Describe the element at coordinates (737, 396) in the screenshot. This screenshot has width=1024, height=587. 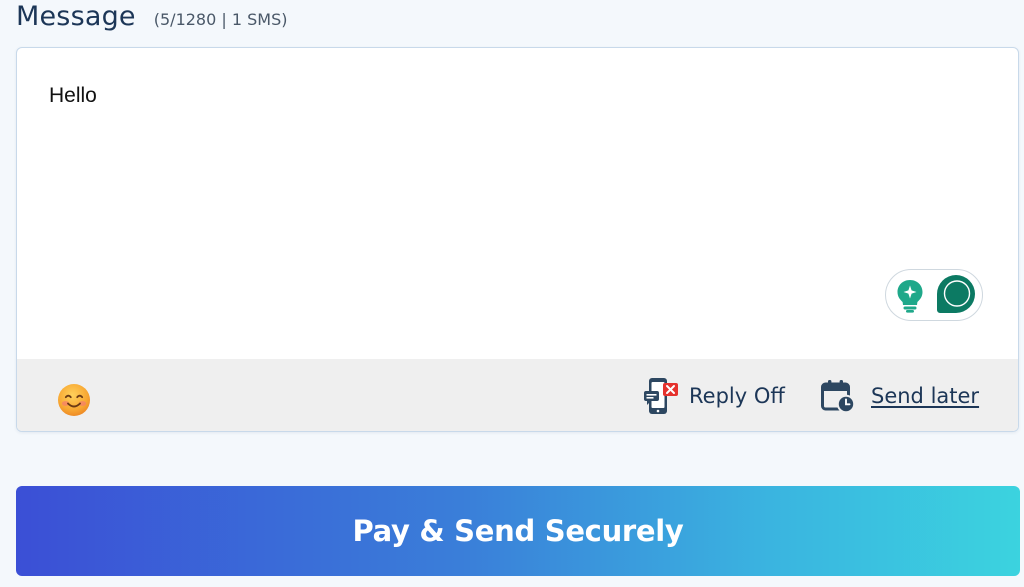
I see `reply-off-label: Reply Off` at that location.